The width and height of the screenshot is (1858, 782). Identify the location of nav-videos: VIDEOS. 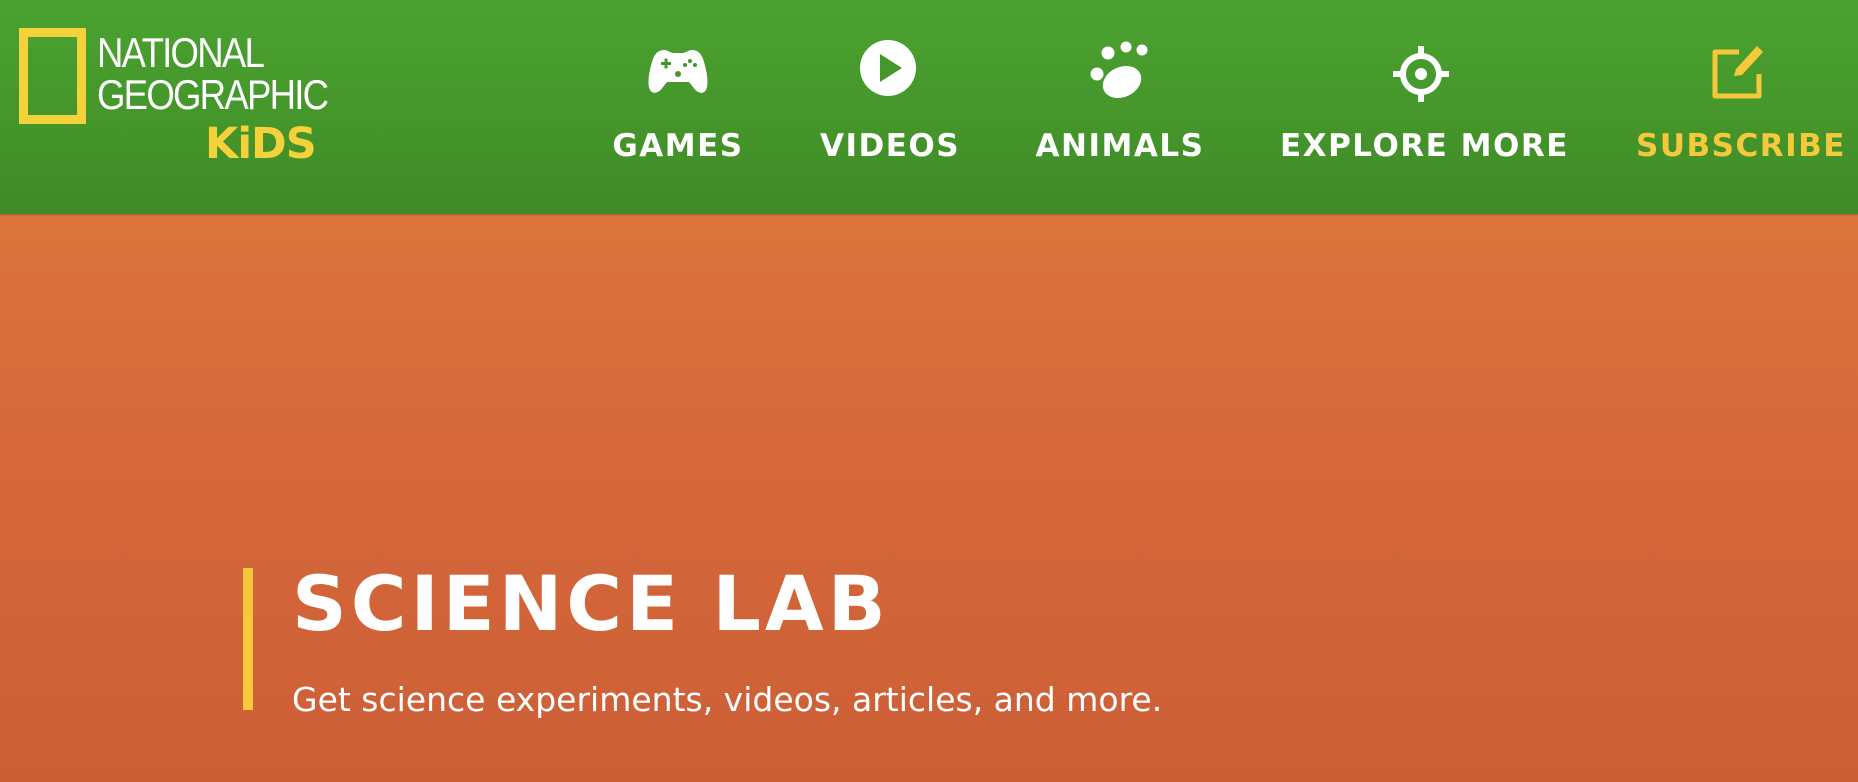
(890, 106).